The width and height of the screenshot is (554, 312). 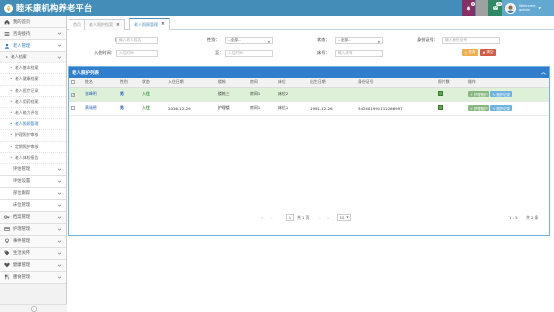 What do you see at coordinates (33, 181) in the screenshot?
I see `sidebar-group: 评估设置` at bounding box center [33, 181].